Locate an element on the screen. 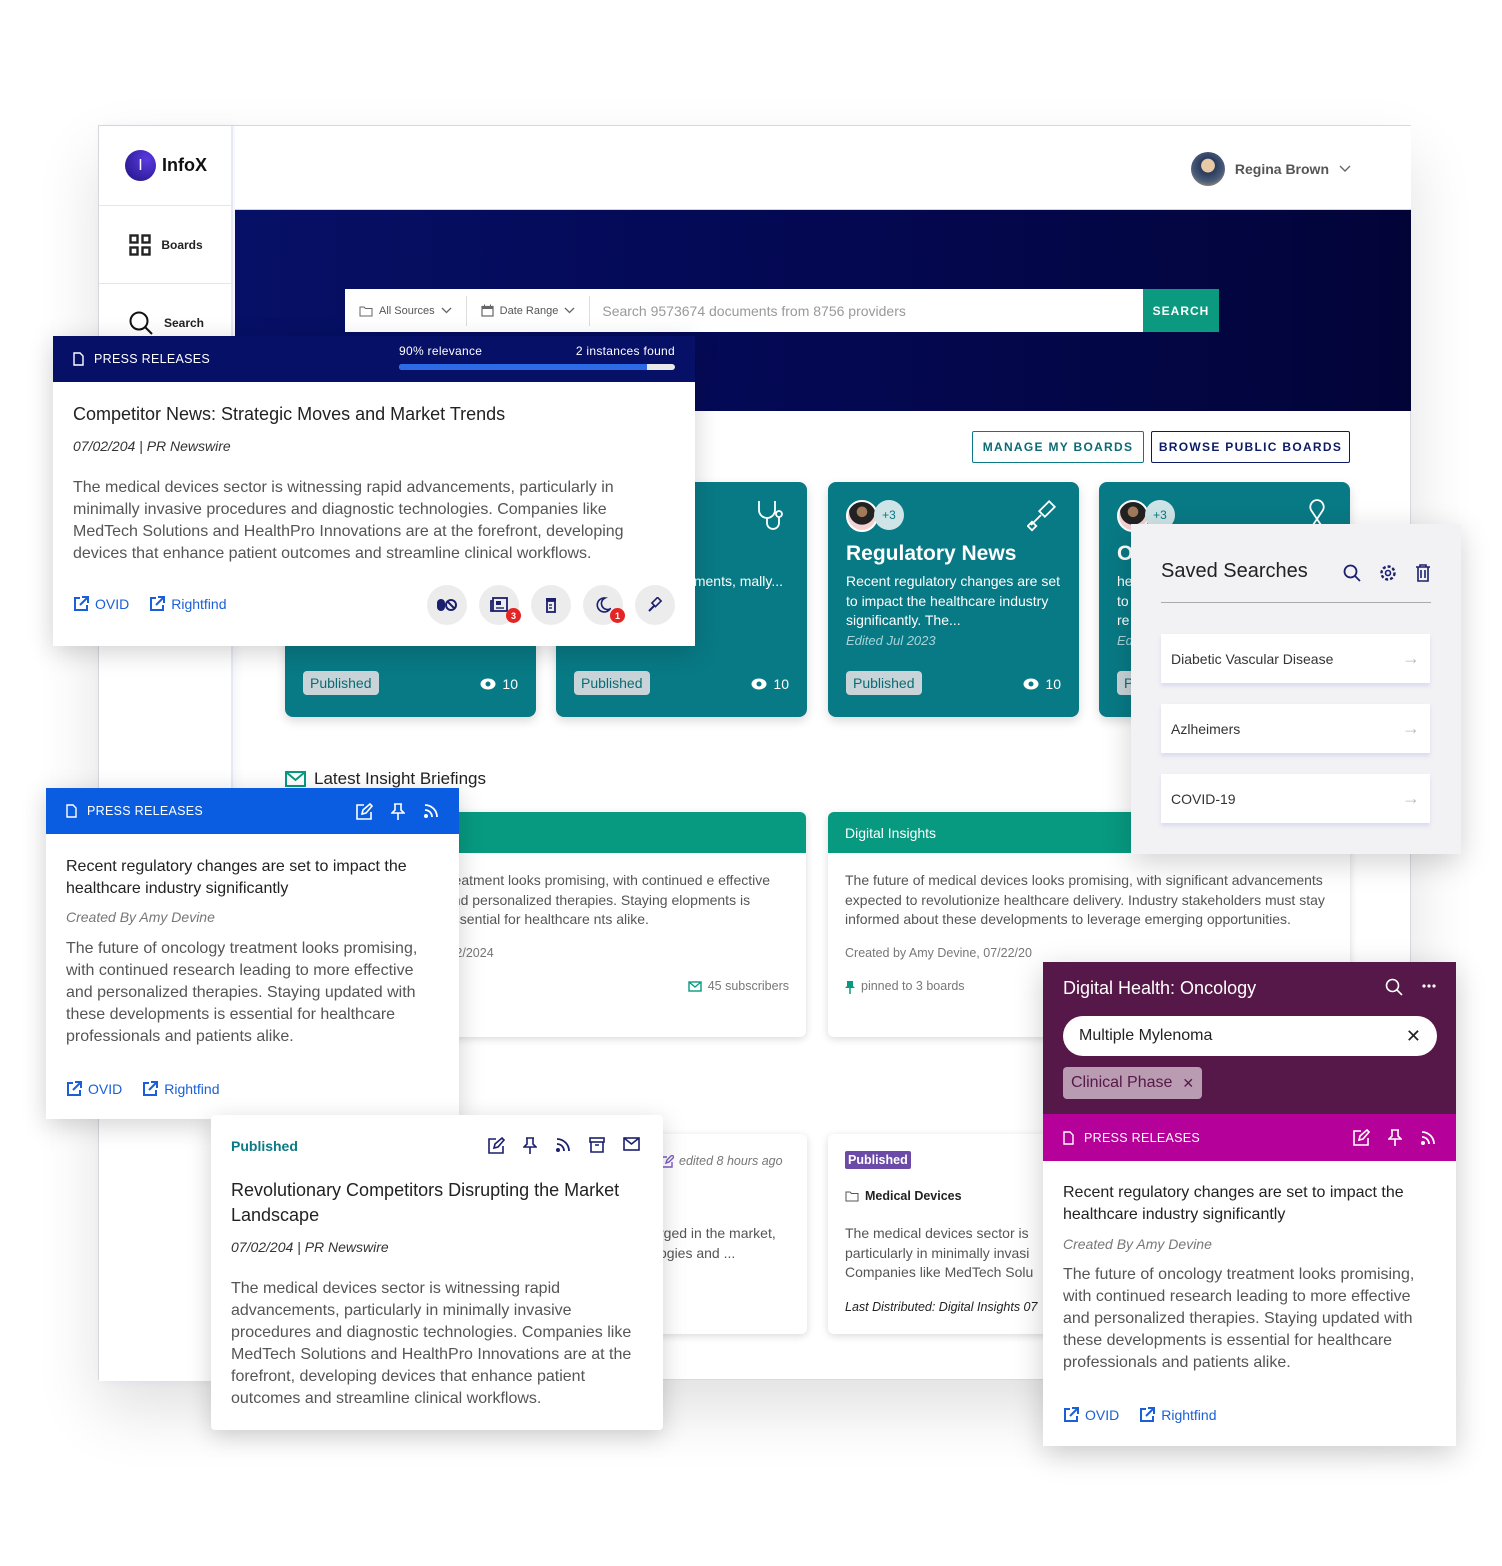 The image size is (1502, 1566). relevance-bar is located at coordinates (537, 367).